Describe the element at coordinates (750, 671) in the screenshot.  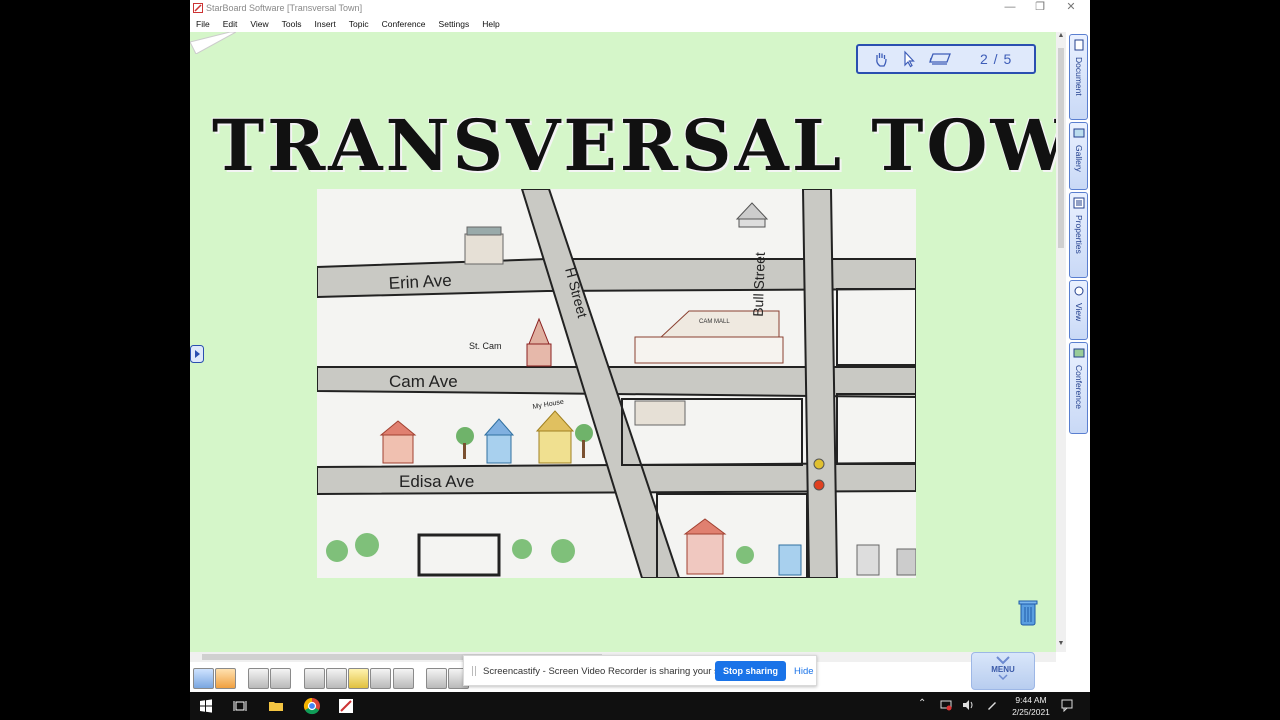
I see `stop-sharing-button: Stop sharing` at that location.